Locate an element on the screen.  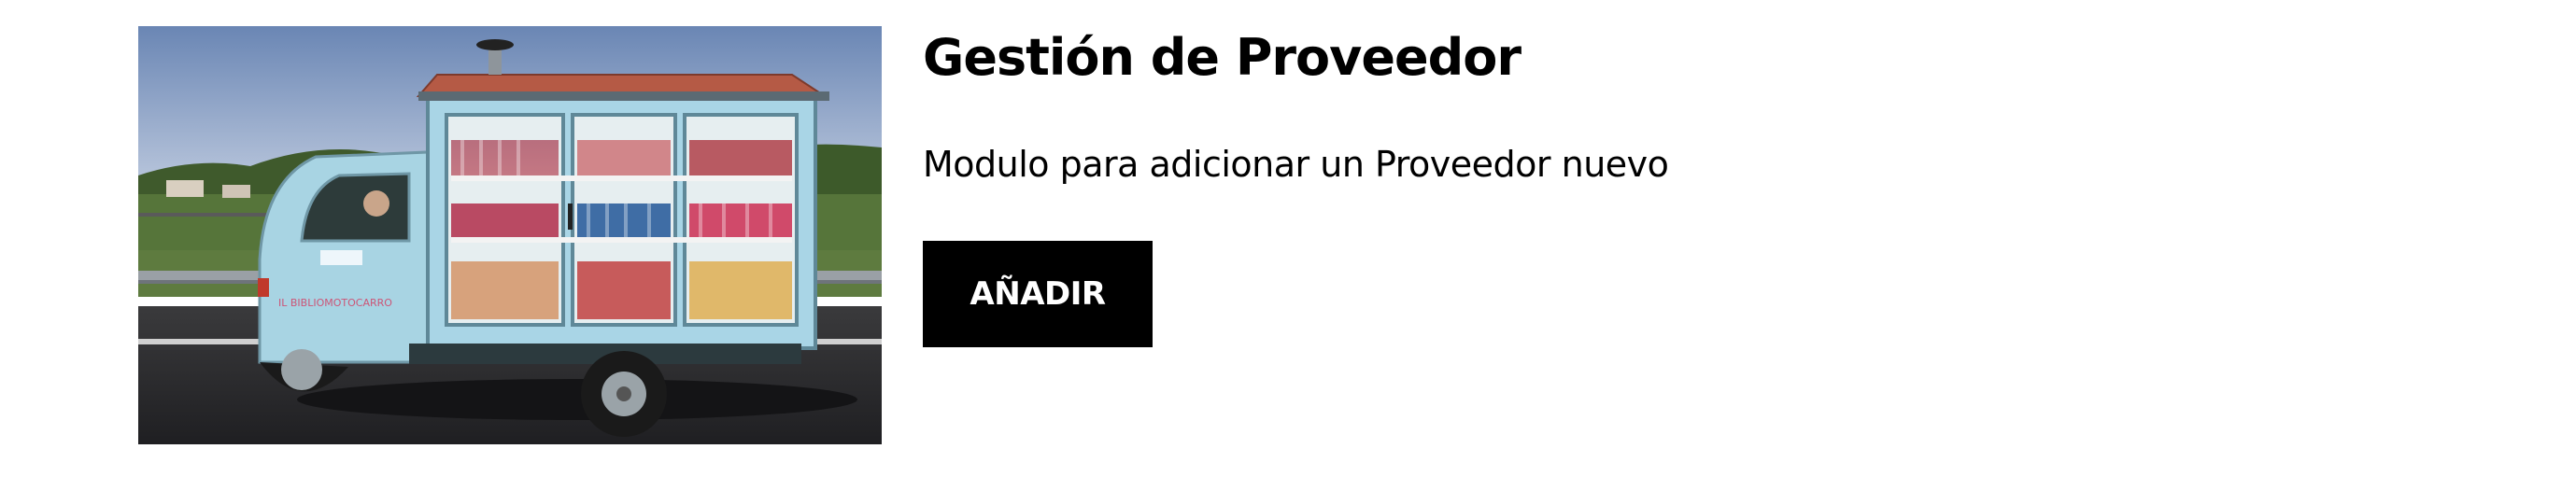
module-title: Gestión de Proveedor is located at coordinates (1223, 57).